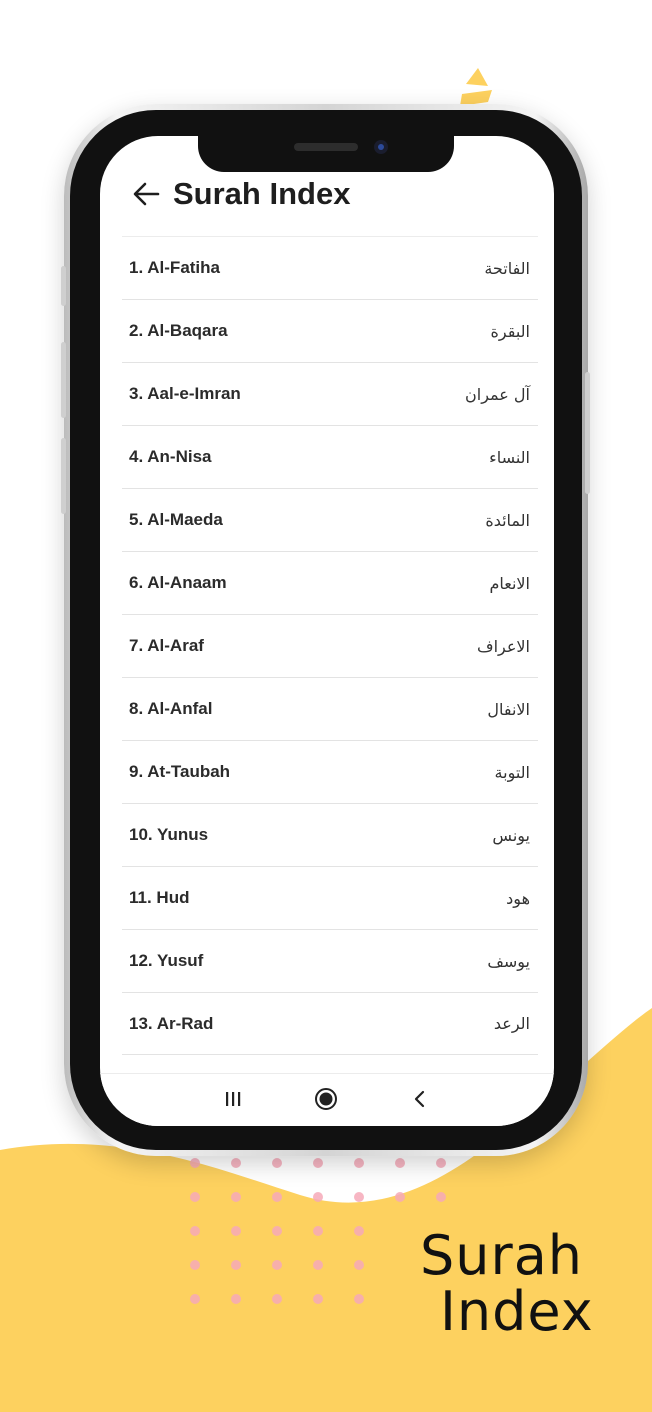 The image size is (652, 1412). I want to click on surah-list-item: 2. Al-Baqara البقرة, so click(330, 330).